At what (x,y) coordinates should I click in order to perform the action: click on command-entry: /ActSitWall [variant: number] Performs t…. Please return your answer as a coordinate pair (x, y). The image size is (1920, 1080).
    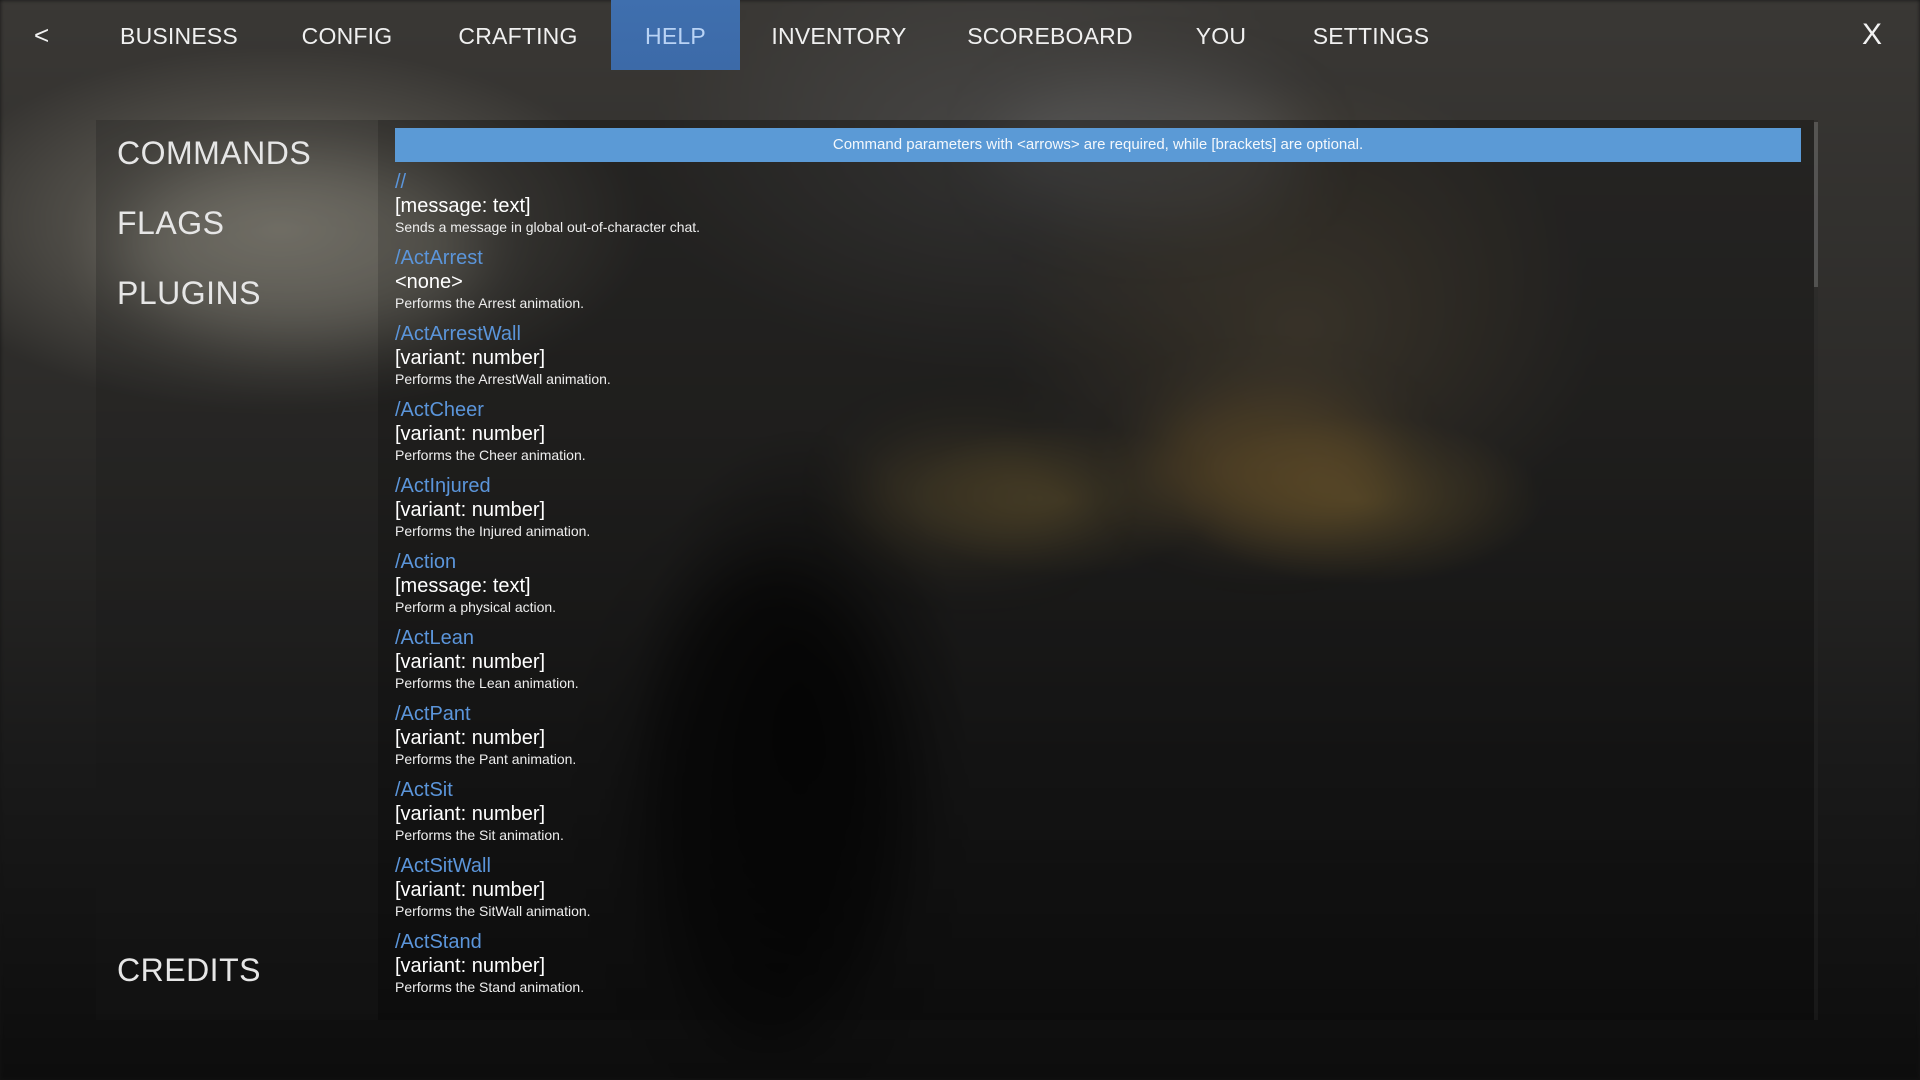
    Looking at the image, I should click on (1095, 892).